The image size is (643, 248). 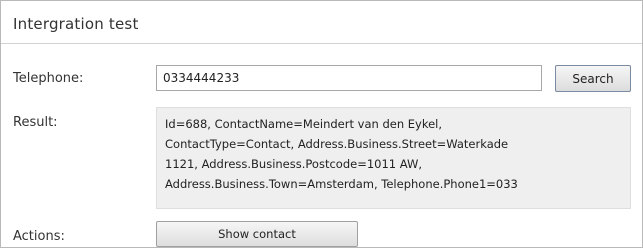 What do you see at coordinates (48, 78) in the screenshot?
I see `telephone-label: Telephone:` at bounding box center [48, 78].